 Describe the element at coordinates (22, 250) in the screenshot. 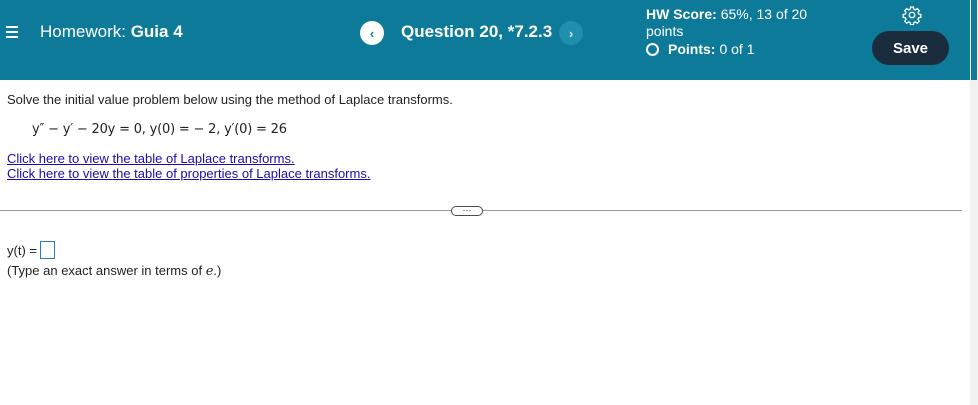

I see `answer-label: y(t) =` at that location.